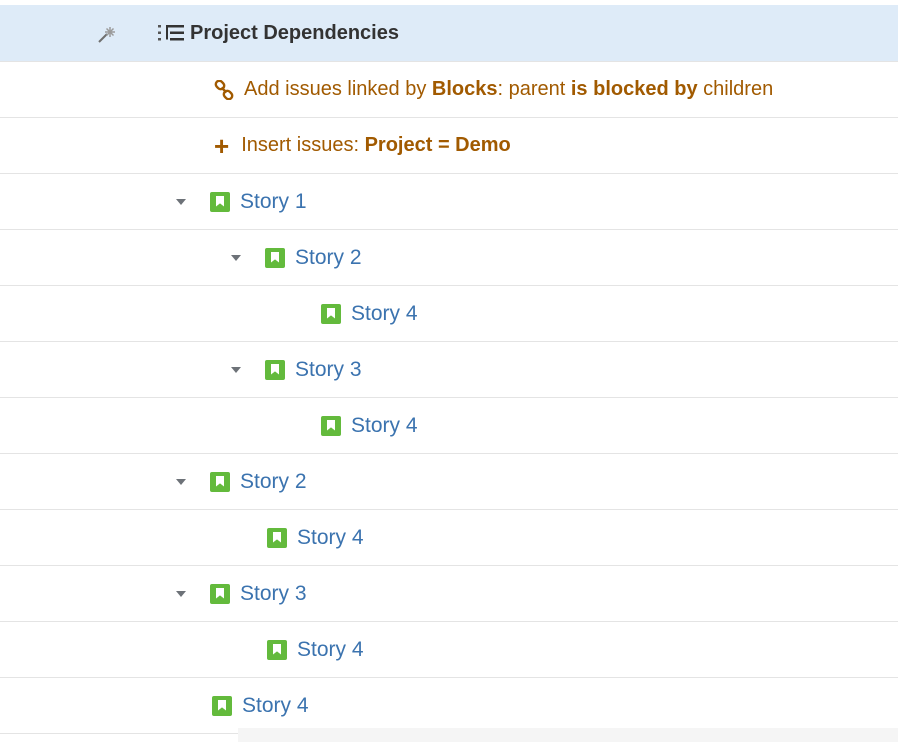  What do you see at coordinates (224, 89) in the screenshot?
I see `link-icon` at bounding box center [224, 89].